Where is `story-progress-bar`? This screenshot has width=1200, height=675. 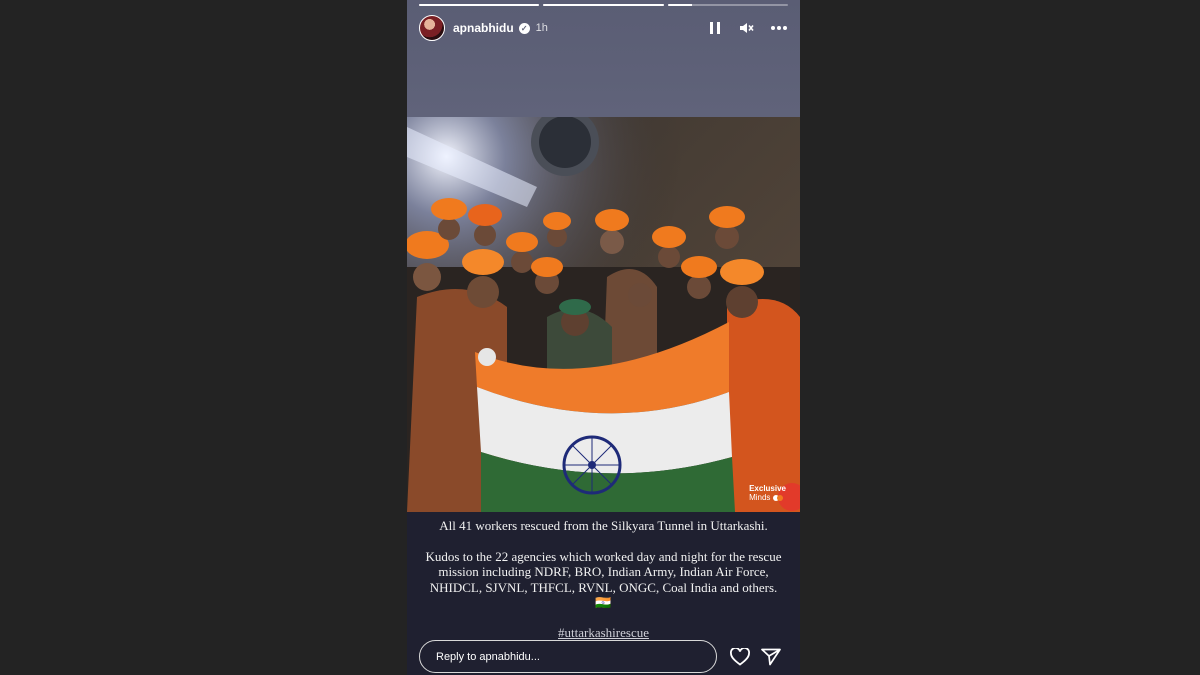
story-progress-bar is located at coordinates (603, 5).